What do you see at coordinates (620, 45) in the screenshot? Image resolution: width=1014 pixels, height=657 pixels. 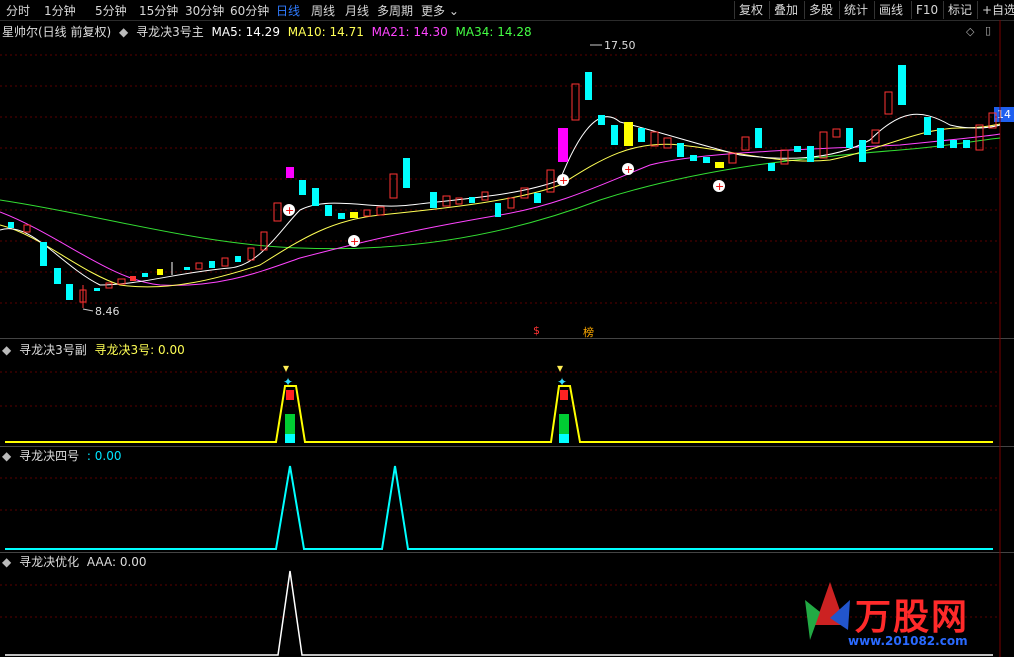 I see `high-price-label: 17.50` at bounding box center [620, 45].